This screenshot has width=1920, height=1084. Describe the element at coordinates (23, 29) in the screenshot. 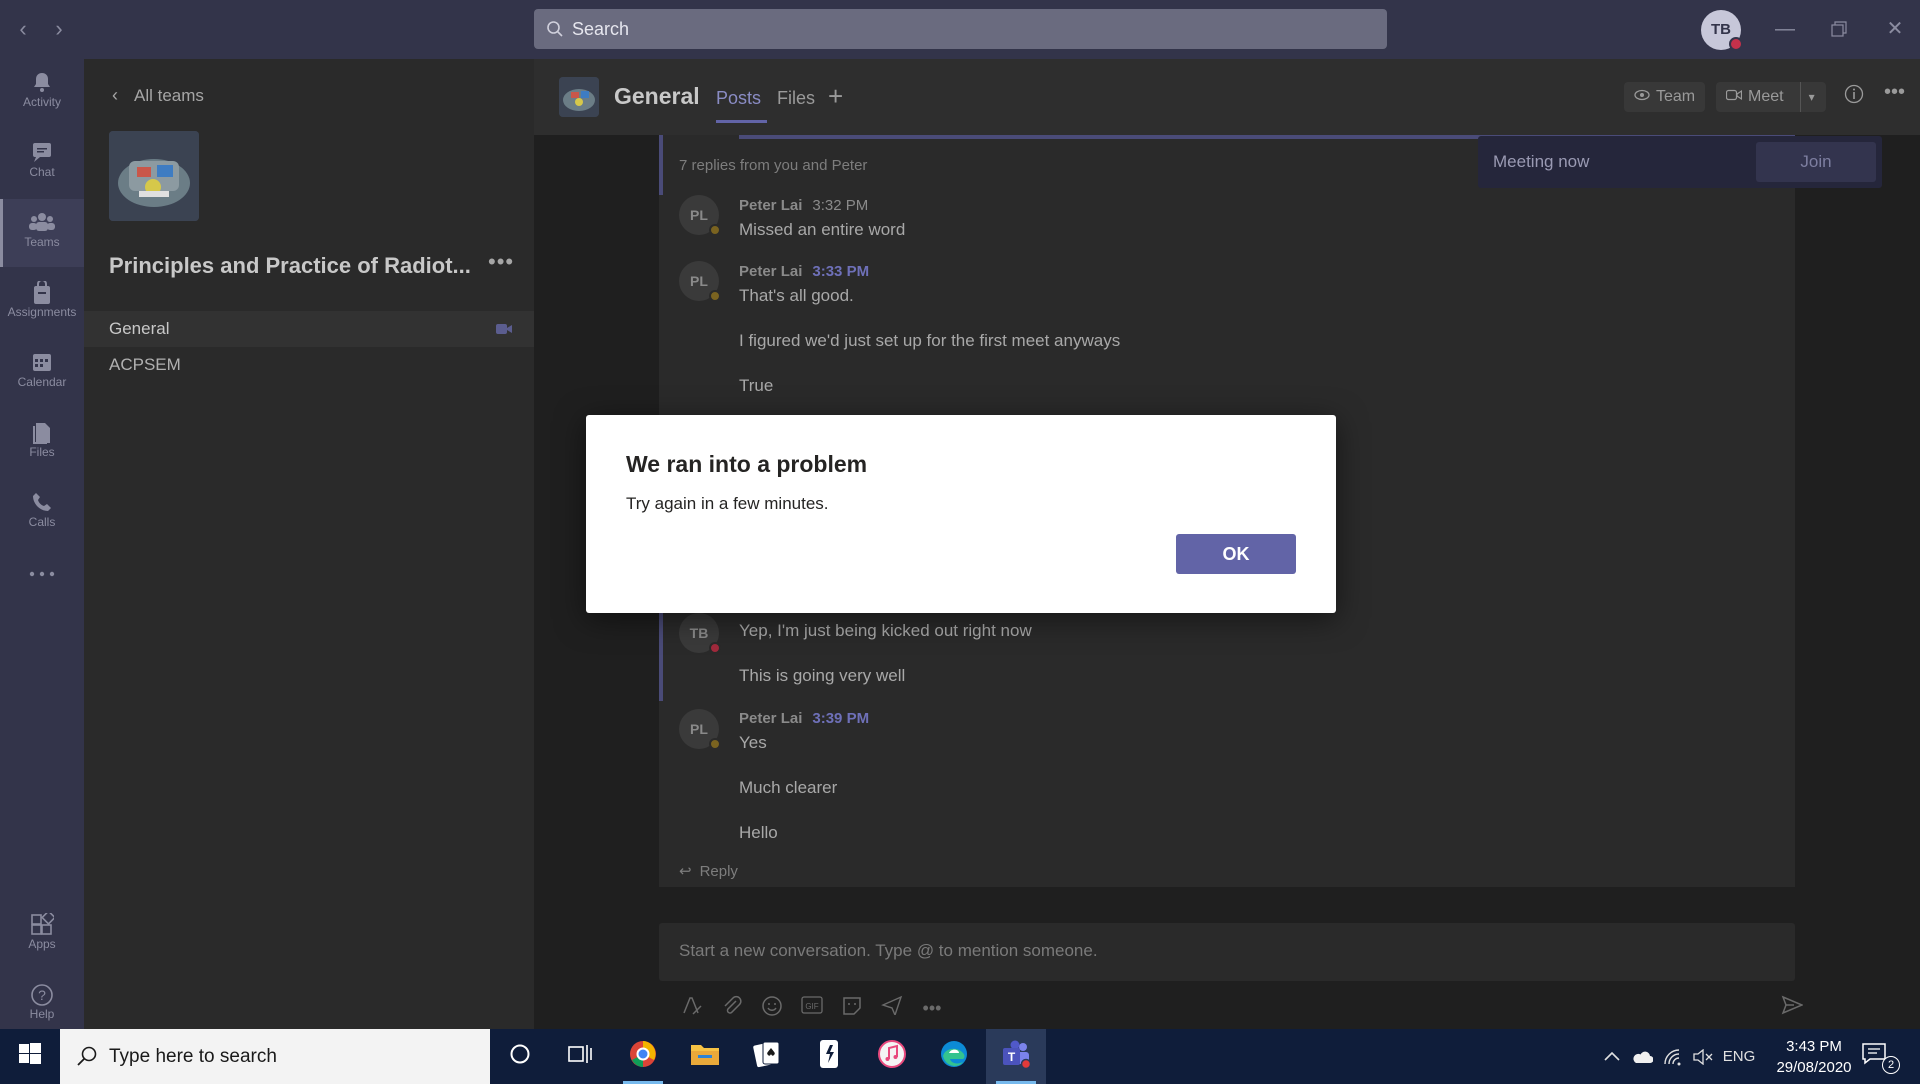

I see `back-arrow-icon: ‹` at that location.